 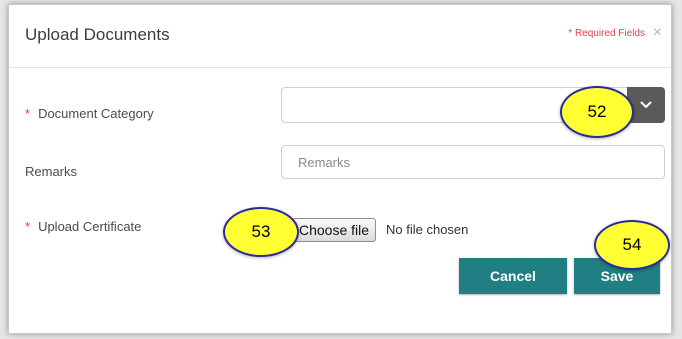 What do you see at coordinates (597, 112) in the screenshot?
I see `callout-52: 52` at bounding box center [597, 112].